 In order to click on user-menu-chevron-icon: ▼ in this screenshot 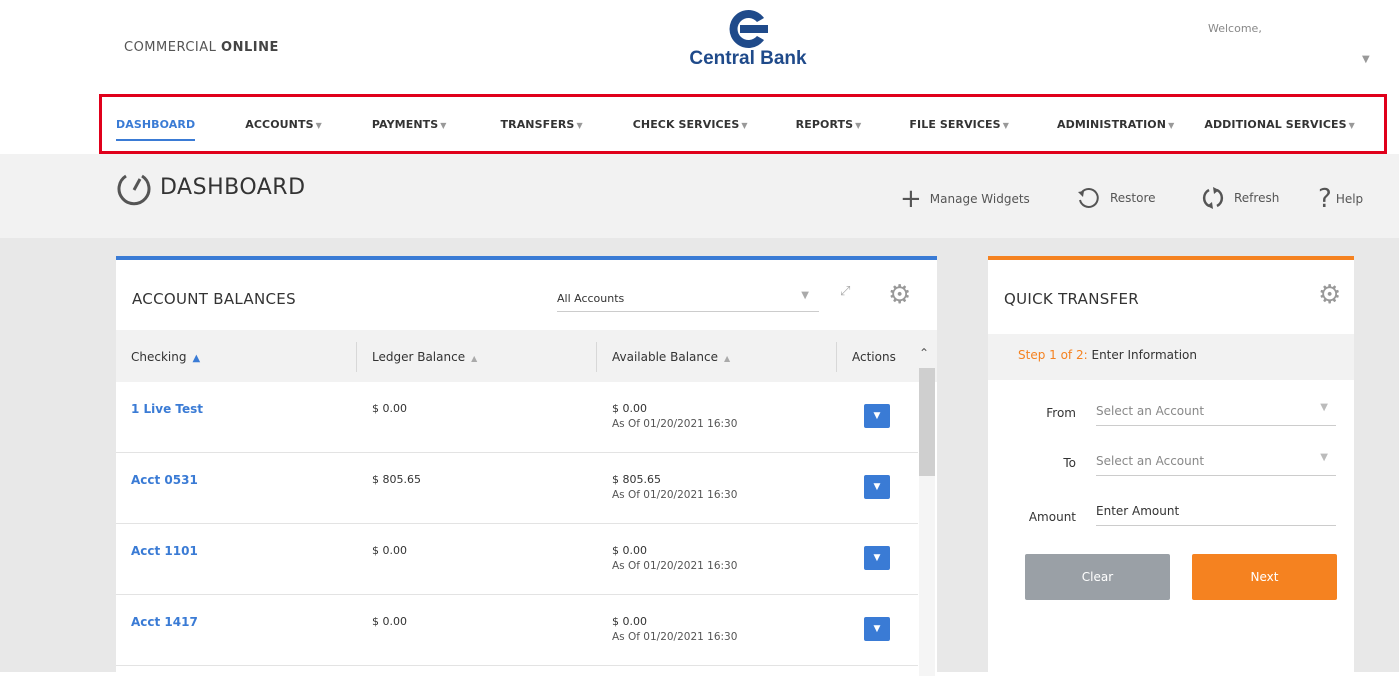, I will do `click(1366, 59)`.